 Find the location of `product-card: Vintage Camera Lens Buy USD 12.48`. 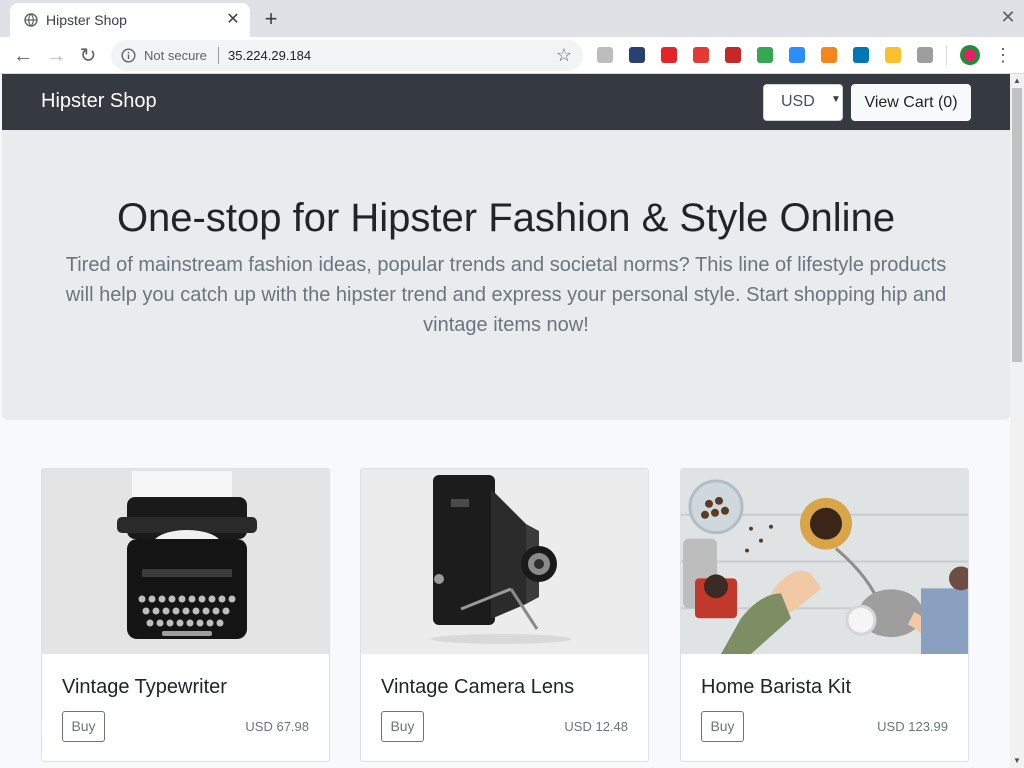

product-card: Vintage Camera Lens Buy USD 12.48 is located at coordinates (504, 615).